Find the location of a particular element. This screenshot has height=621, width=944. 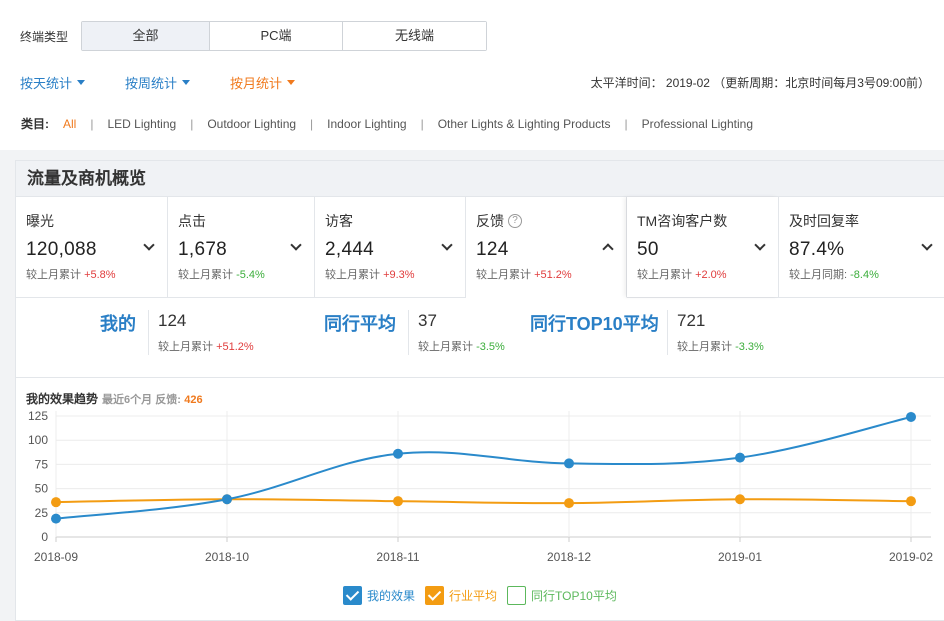

metric-compare-label: 较上月同期: is located at coordinates (818, 275).